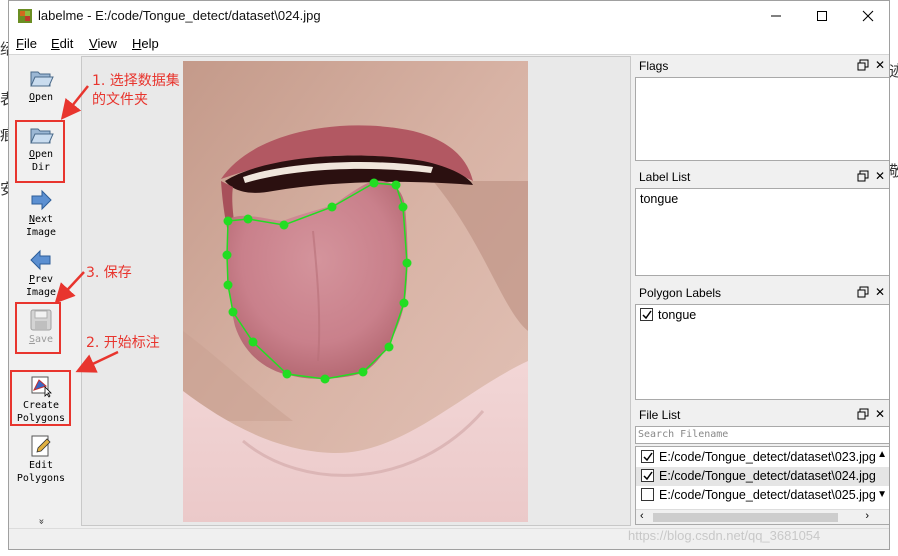  Describe the element at coordinates (69, 287) in the screenshot. I see `arrow-to-save` at that location.